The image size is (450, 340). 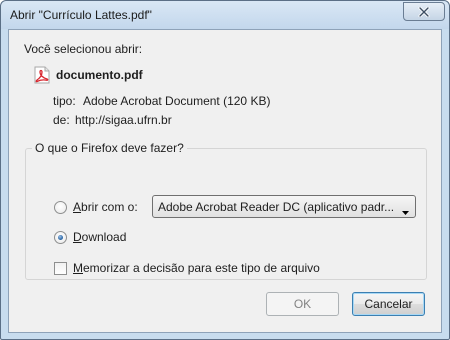 I want to click on file-name: documento.pdf, so click(x=99, y=75).